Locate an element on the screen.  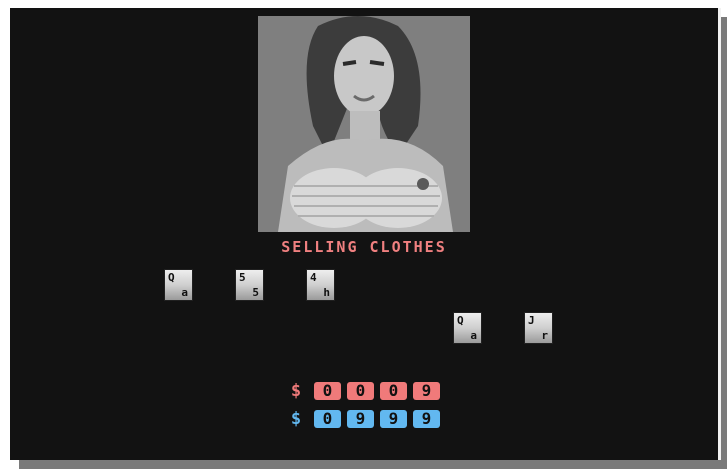
card-suit: 5 is located at coordinates (255, 292).